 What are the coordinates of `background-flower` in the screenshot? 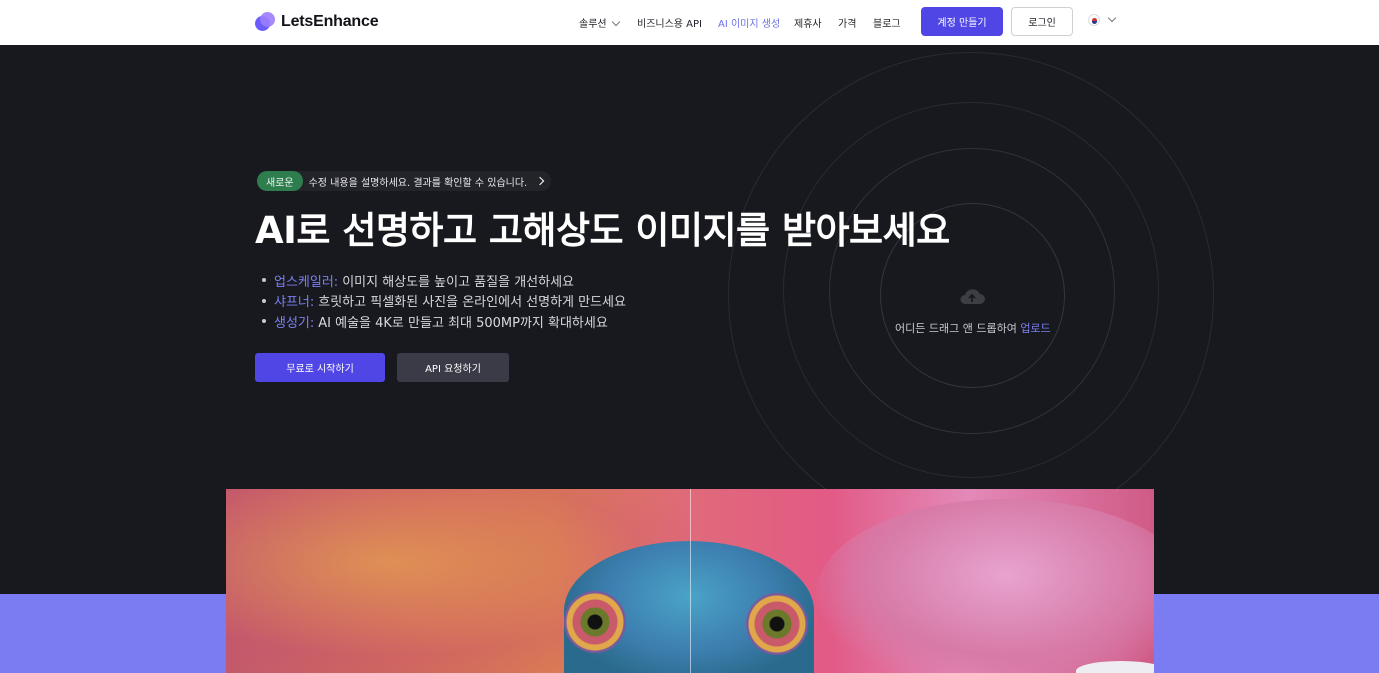 It's located at (985, 586).